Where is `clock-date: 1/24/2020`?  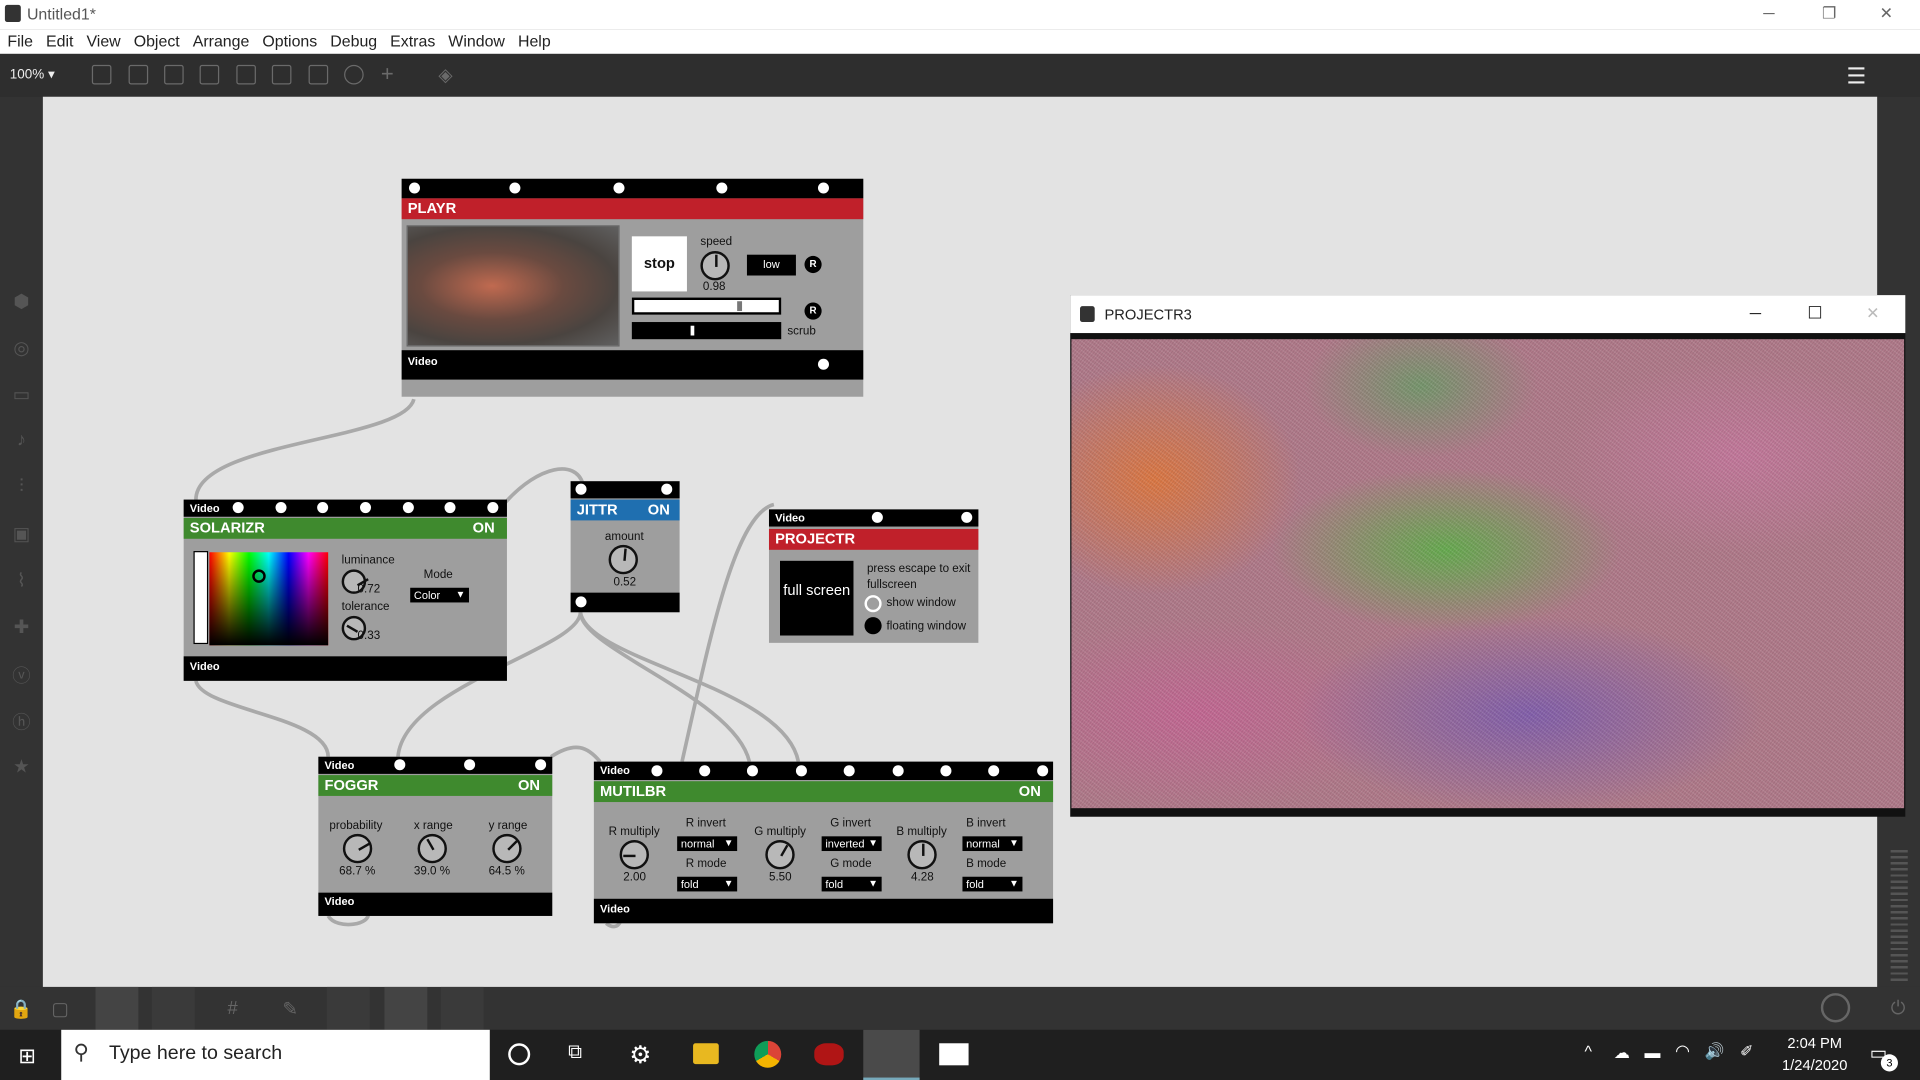 clock-date: 1/24/2020 is located at coordinates (1815, 1065).